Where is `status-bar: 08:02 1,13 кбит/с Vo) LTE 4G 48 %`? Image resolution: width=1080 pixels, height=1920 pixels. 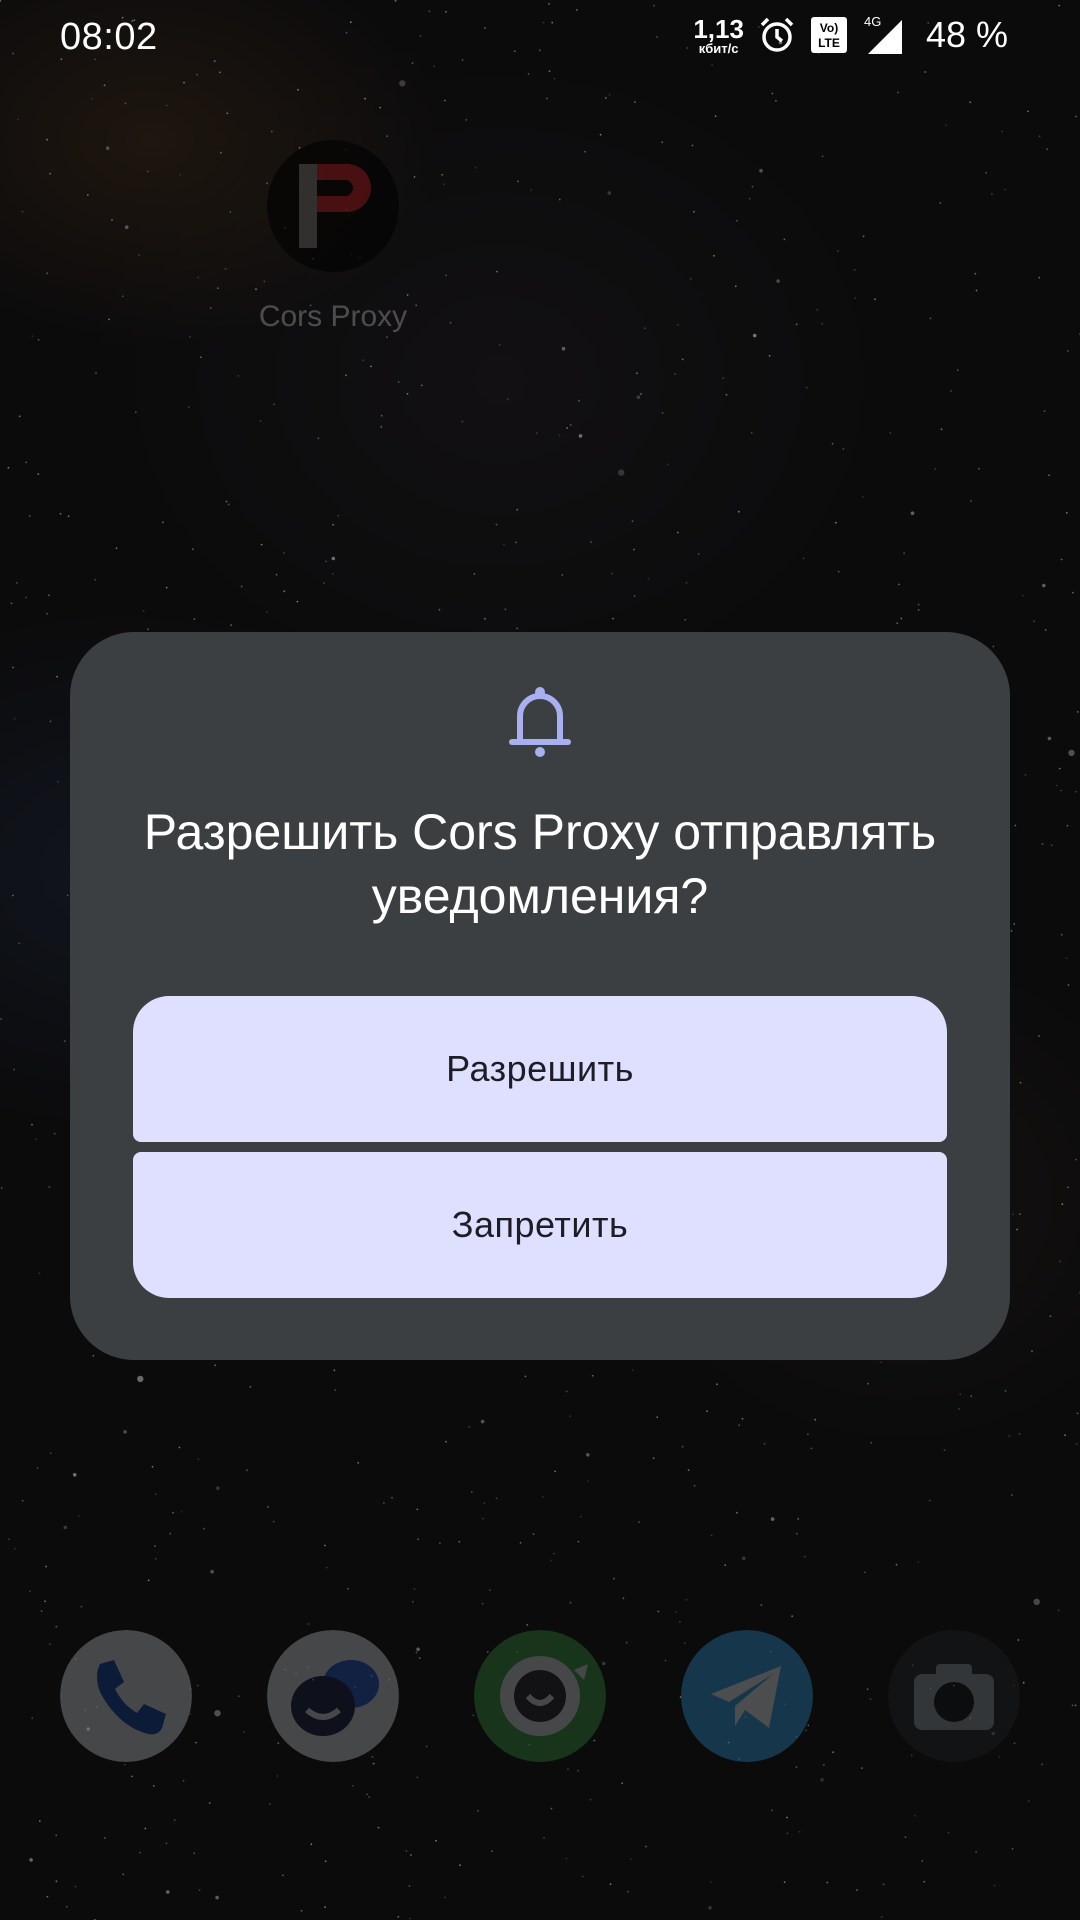 status-bar: 08:02 1,13 кбит/с Vo) LTE 4G 48 % is located at coordinates (540, 38).